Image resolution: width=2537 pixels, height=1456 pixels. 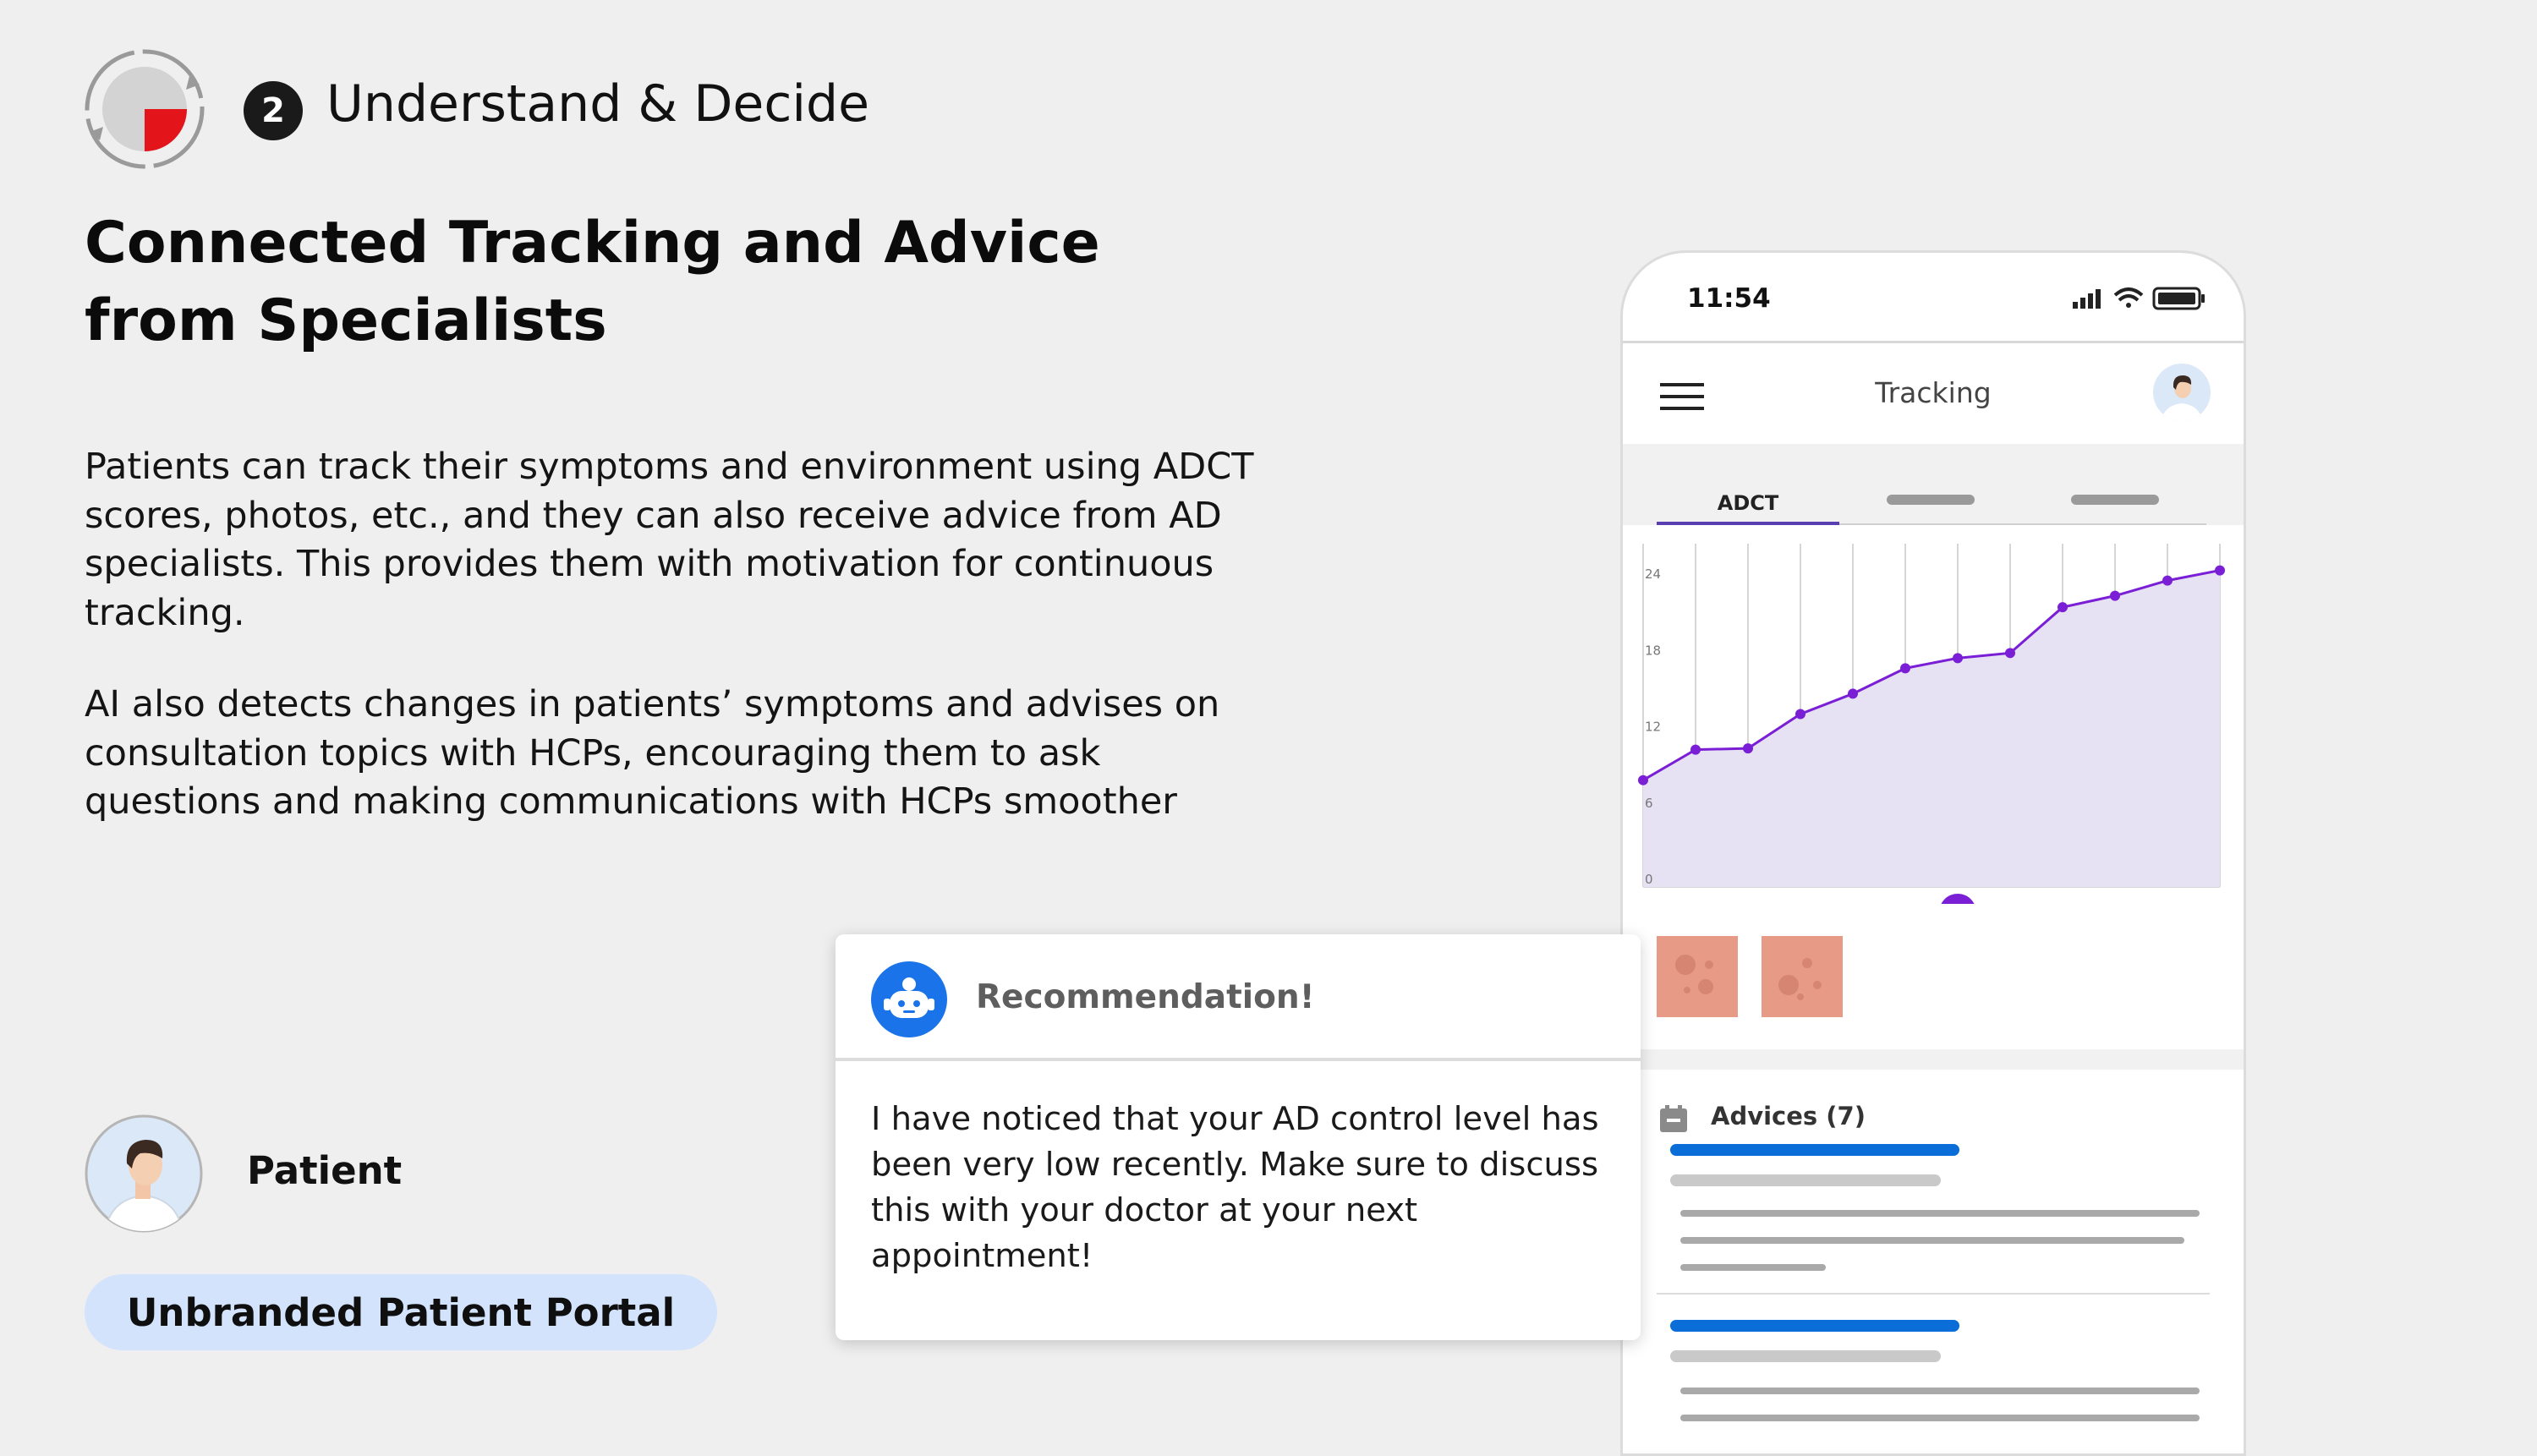 I want to click on chart-y-tick-label: 12, so click(x=1653, y=727).